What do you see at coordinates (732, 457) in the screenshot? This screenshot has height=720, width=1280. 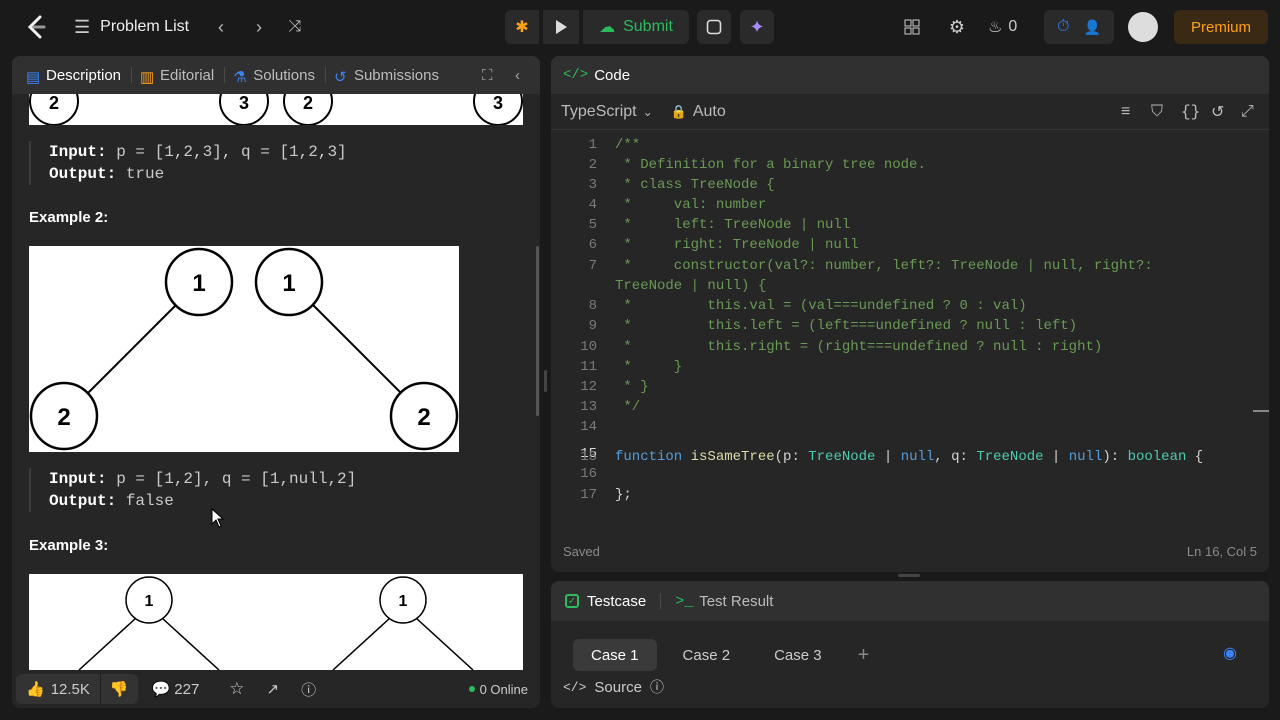 I see `code-token: isSameTree` at bounding box center [732, 457].